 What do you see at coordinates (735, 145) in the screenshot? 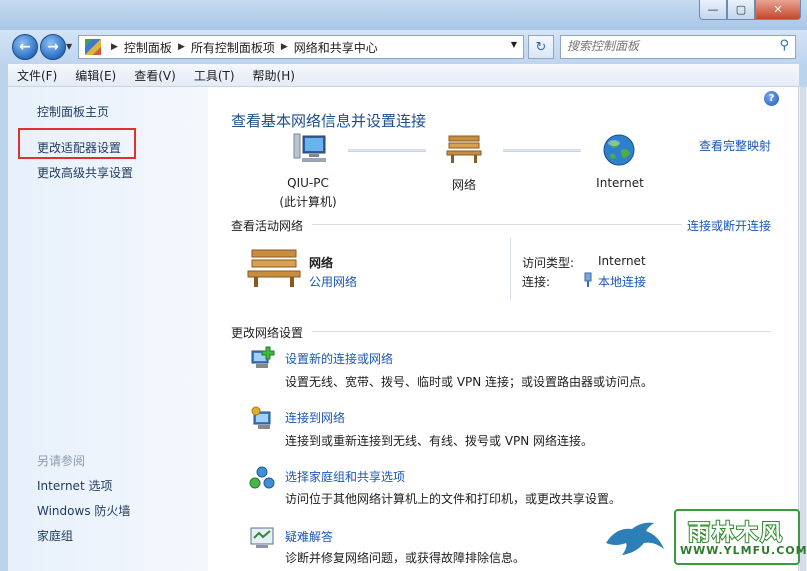
I see `view-full-map-link: 查看完整映射` at bounding box center [735, 145].